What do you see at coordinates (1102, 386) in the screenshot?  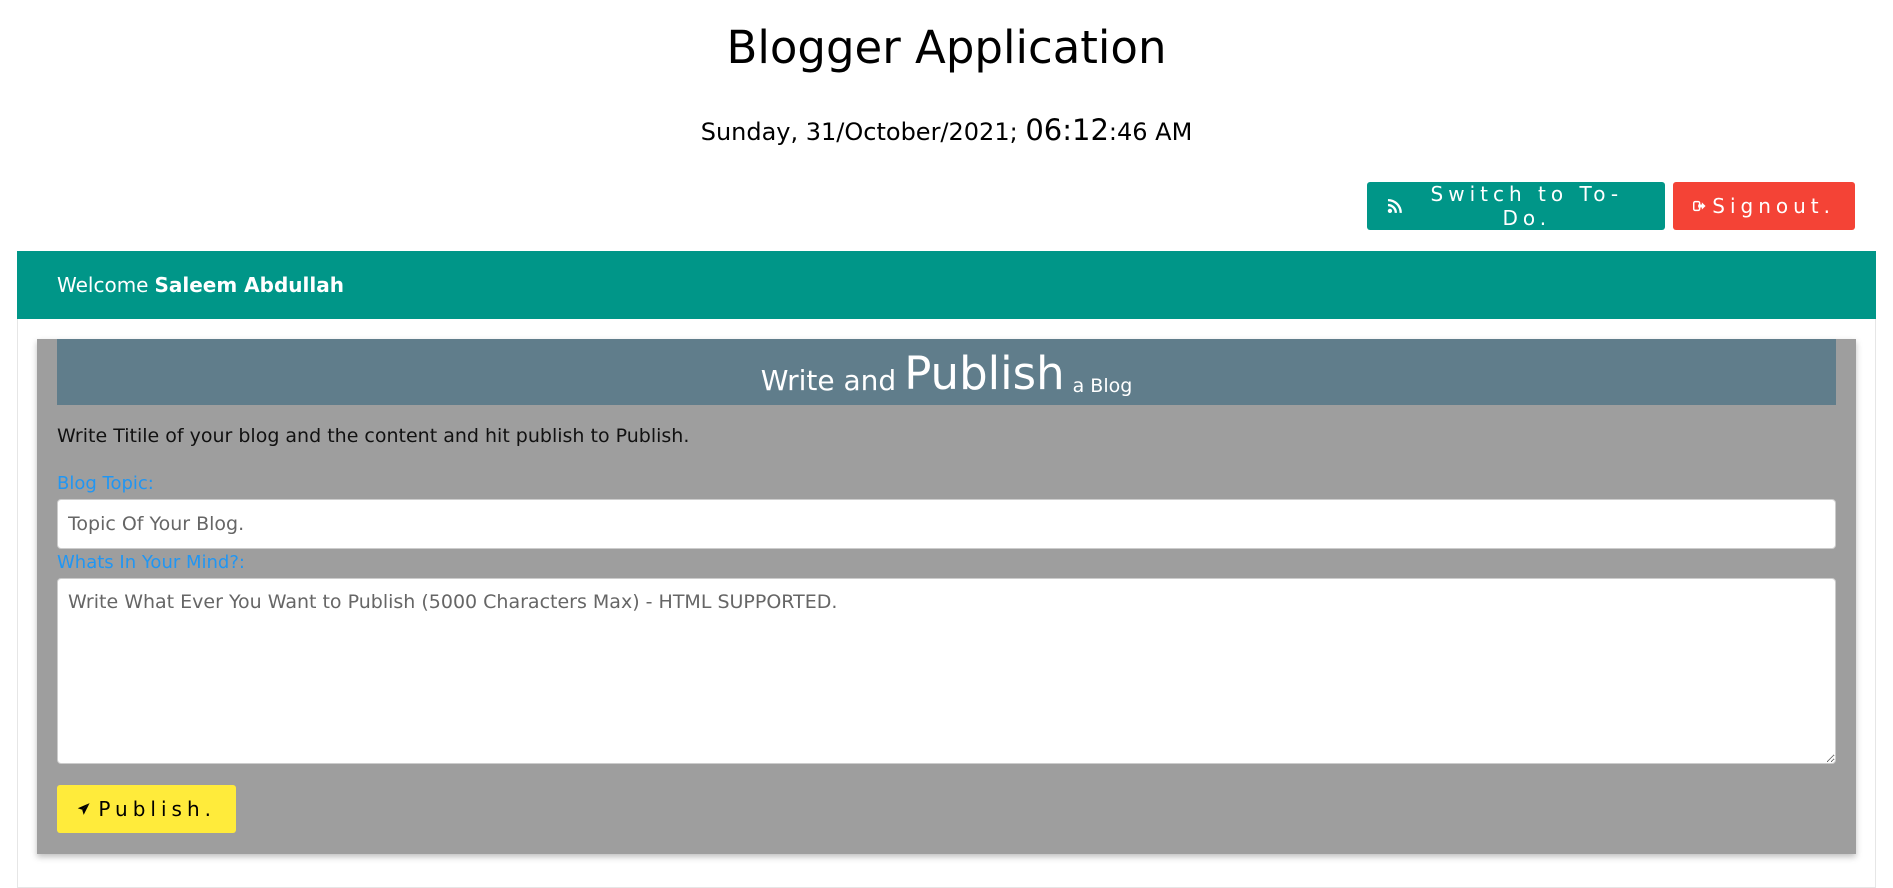 I see `header-text-a-blog: a Blog` at bounding box center [1102, 386].